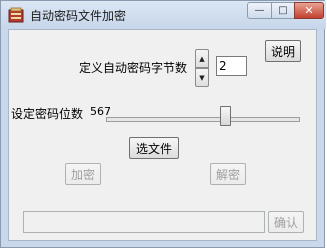 The width and height of the screenshot is (327, 250). Describe the element at coordinates (231, 66) in the screenshot. I see `key-bytes-input: 2` at that location.